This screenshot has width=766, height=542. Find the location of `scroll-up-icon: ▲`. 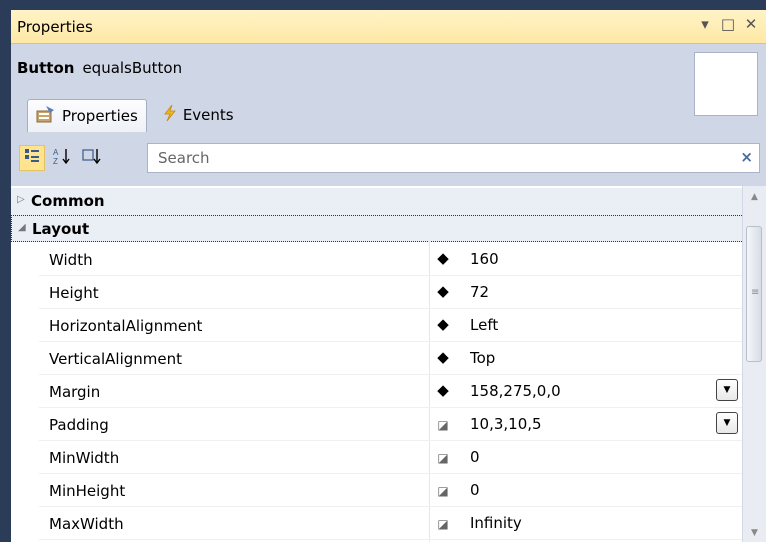

scroll-up-icon: ▲ is located at coordinates (754, 197).